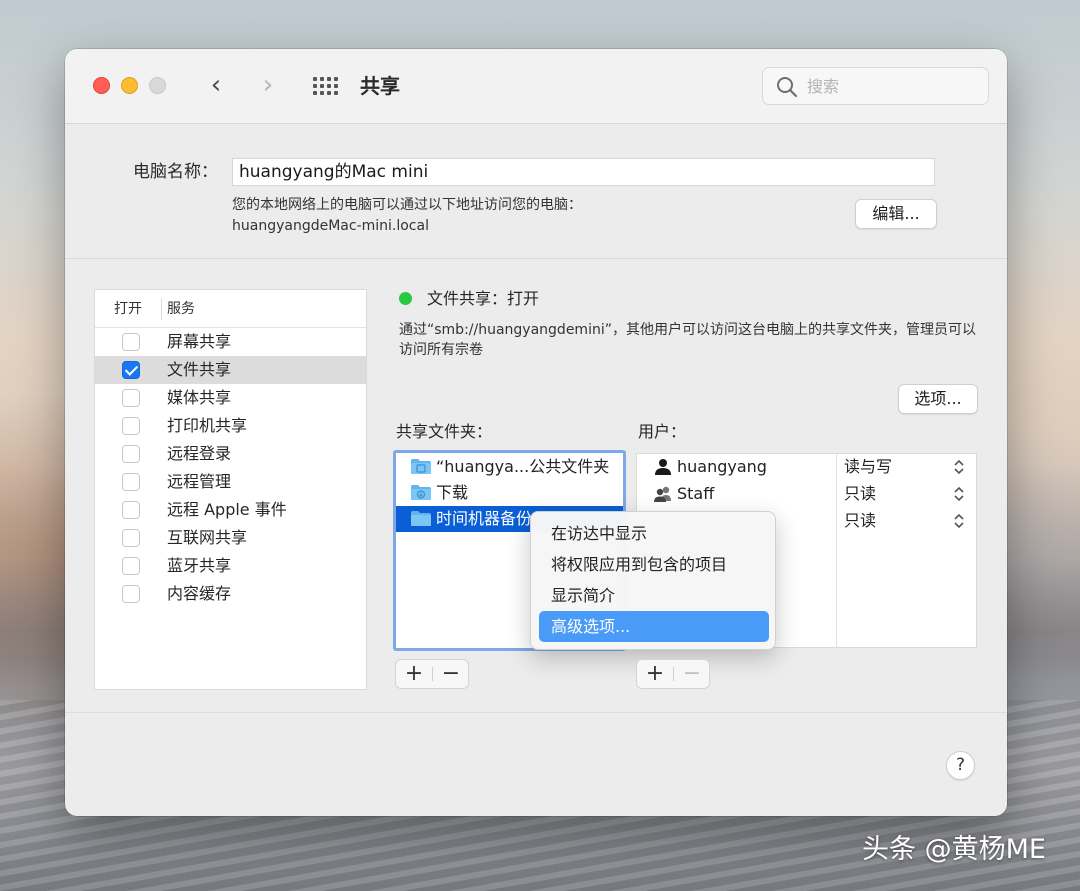  Describe the element at coordinates (509, 493) in the screenshot. I see `folder-row-downloads: 下载` at that location.